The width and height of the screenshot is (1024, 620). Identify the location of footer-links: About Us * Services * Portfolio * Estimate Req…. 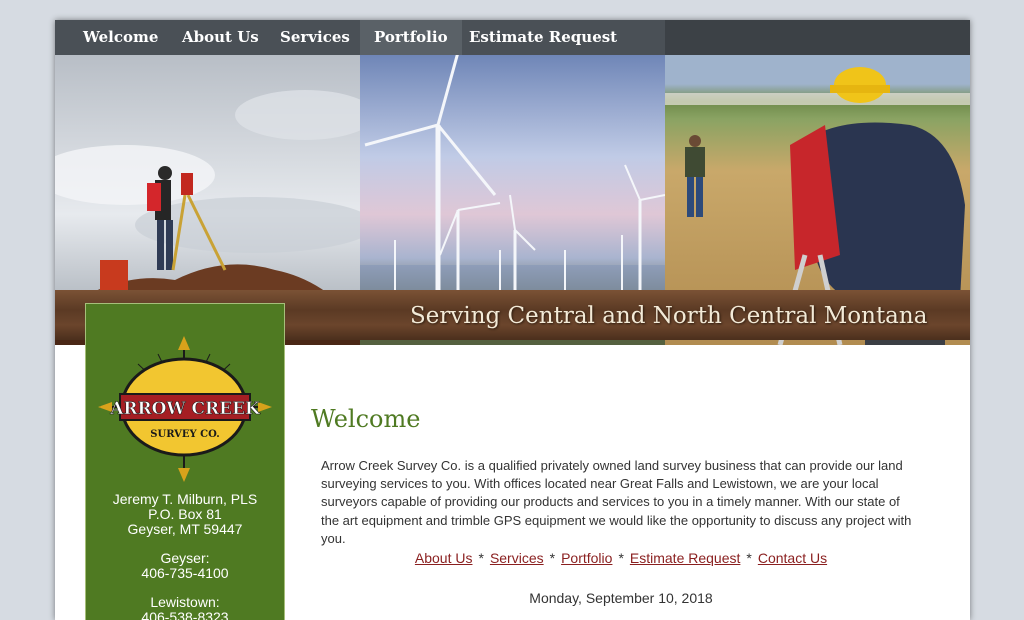
(621, 558).